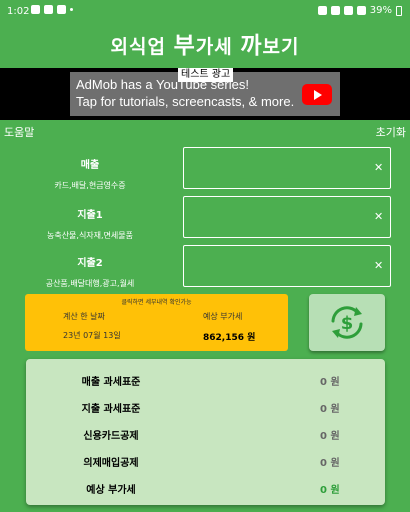 Image resolution: width=410 pixels, height=512 pixels. I want to click on test-ad-label: 테스트 광고, so click(206, 75).